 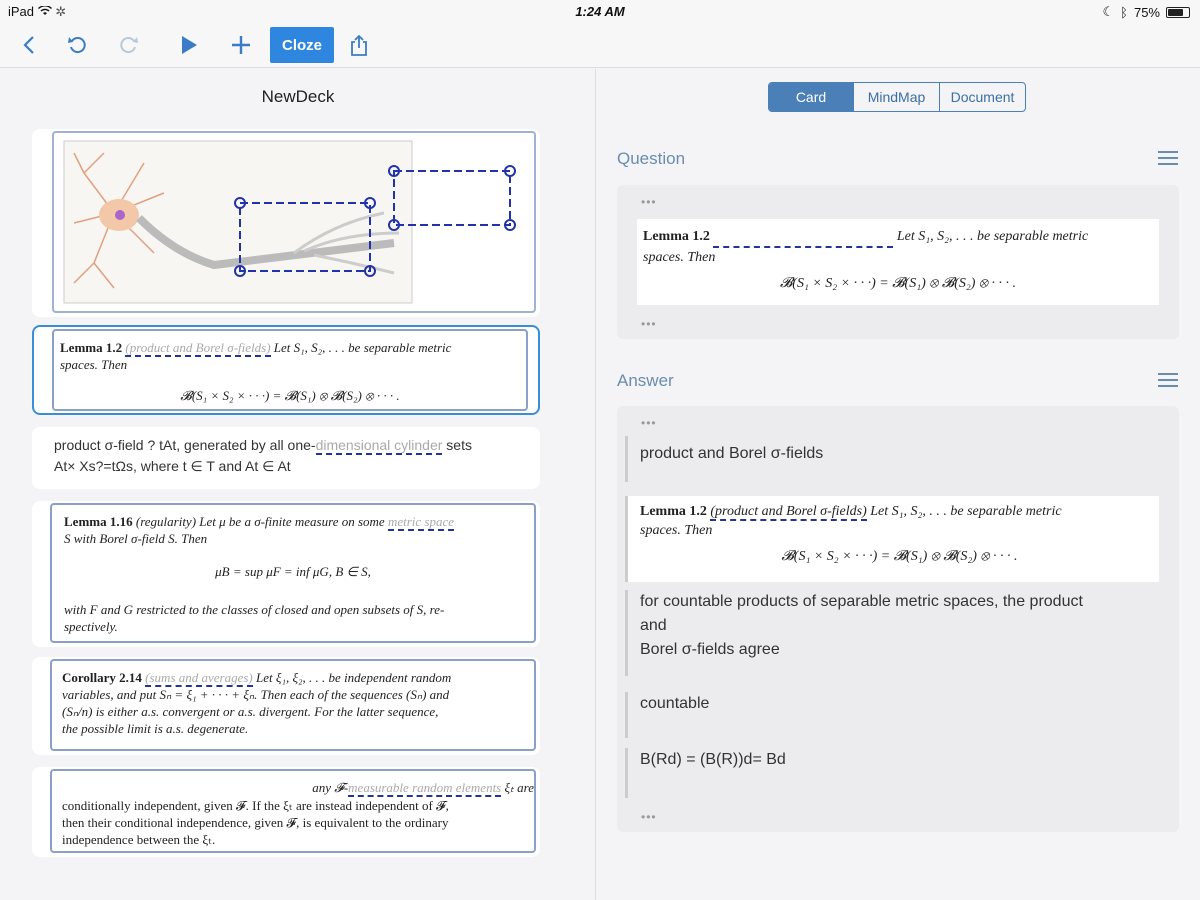 I want to click on answer-text: countable, so click(x=675, y=703).